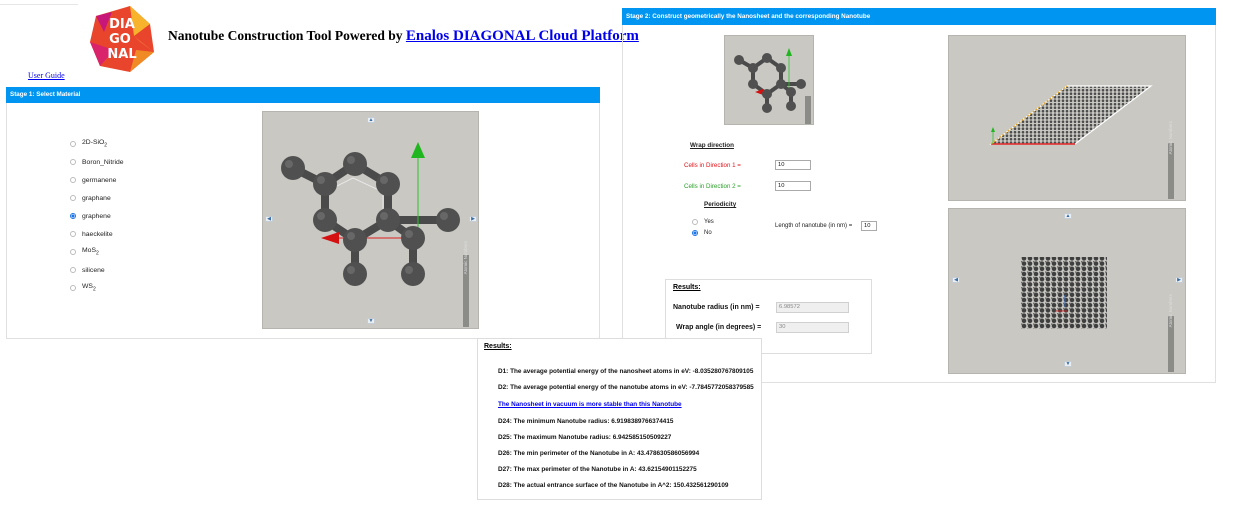 The width and height of the screenshot is (1254, 505). I want to click on material-option: MoS2, so click(84, 252).